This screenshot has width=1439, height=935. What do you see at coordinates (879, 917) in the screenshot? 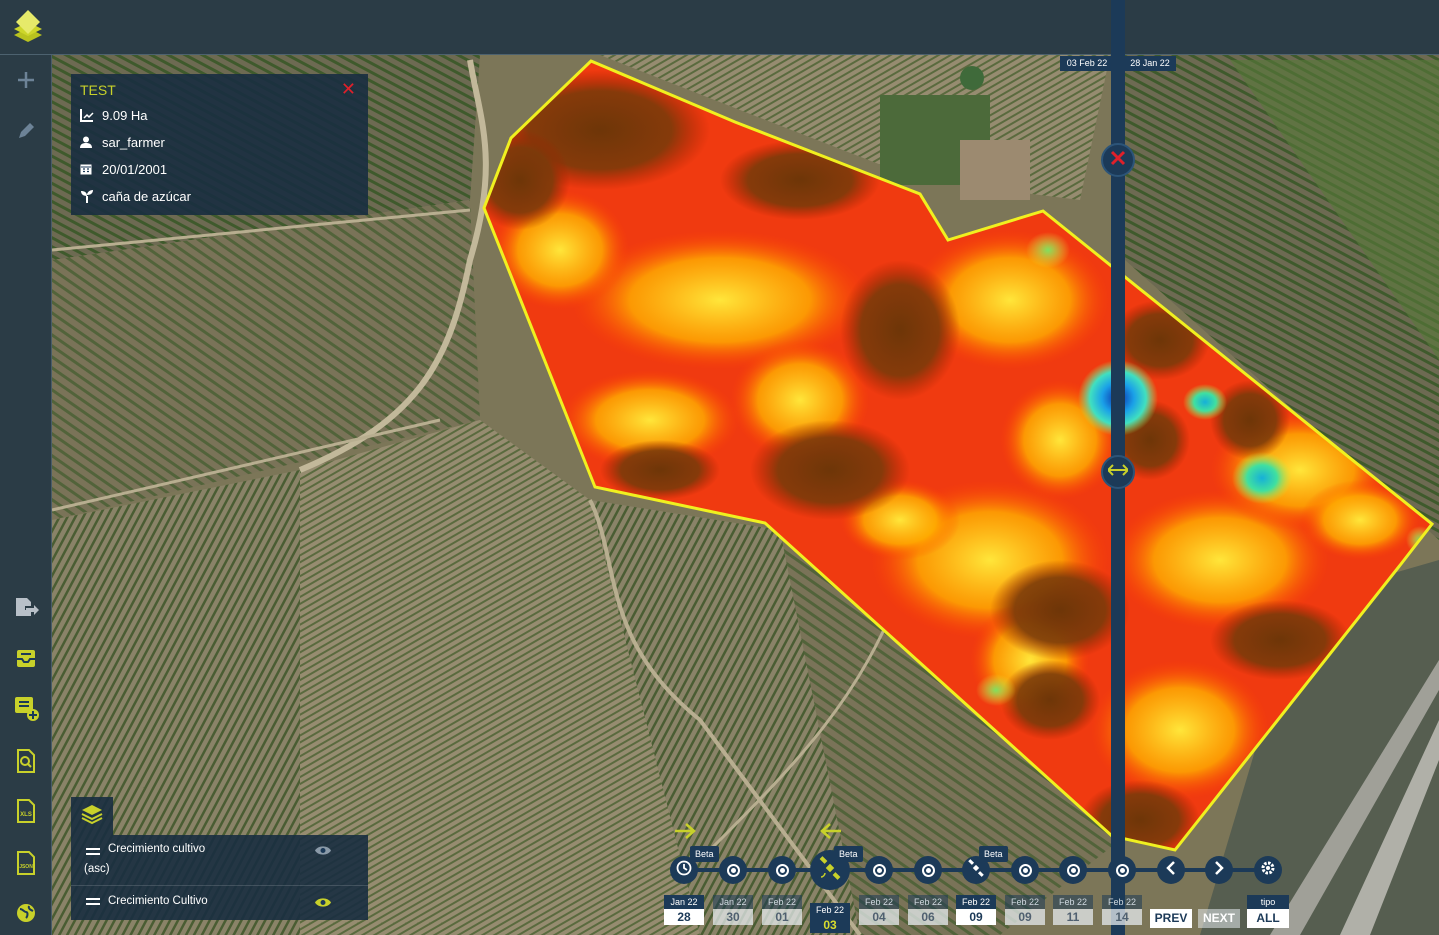
I see `date-day: 04` at bounding box center [879, 917].